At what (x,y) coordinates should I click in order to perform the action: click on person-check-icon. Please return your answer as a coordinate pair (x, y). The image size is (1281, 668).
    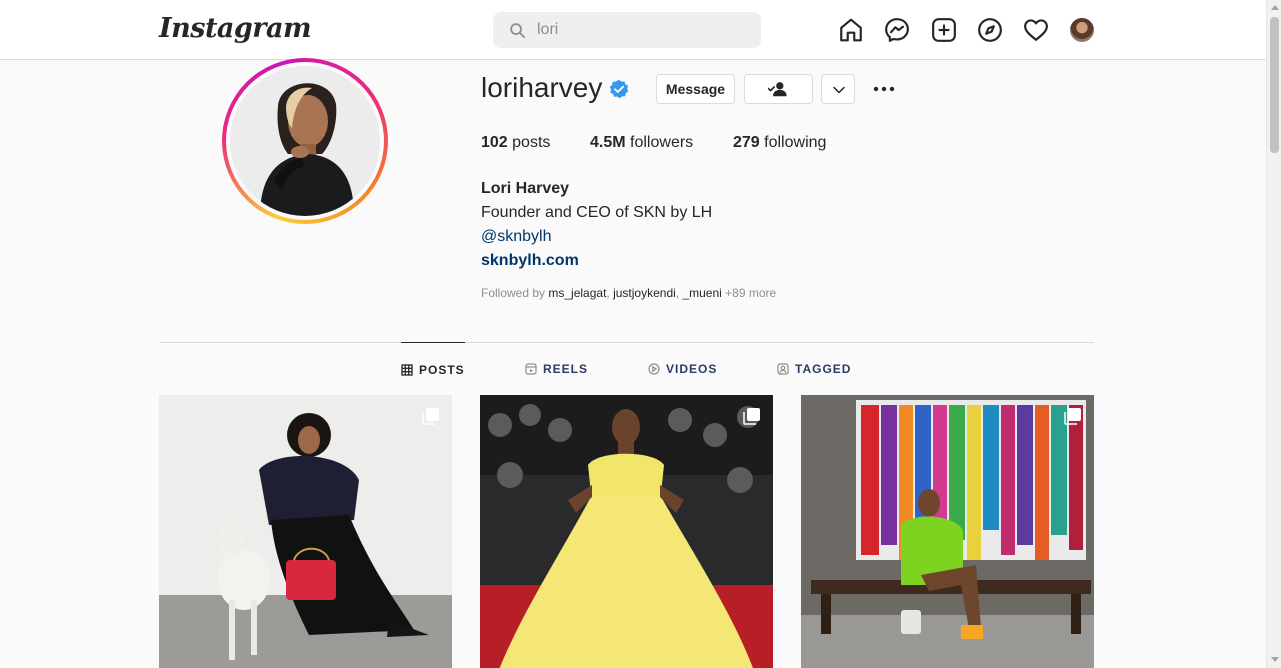
    Looking at the image, I should click on (777, 89).